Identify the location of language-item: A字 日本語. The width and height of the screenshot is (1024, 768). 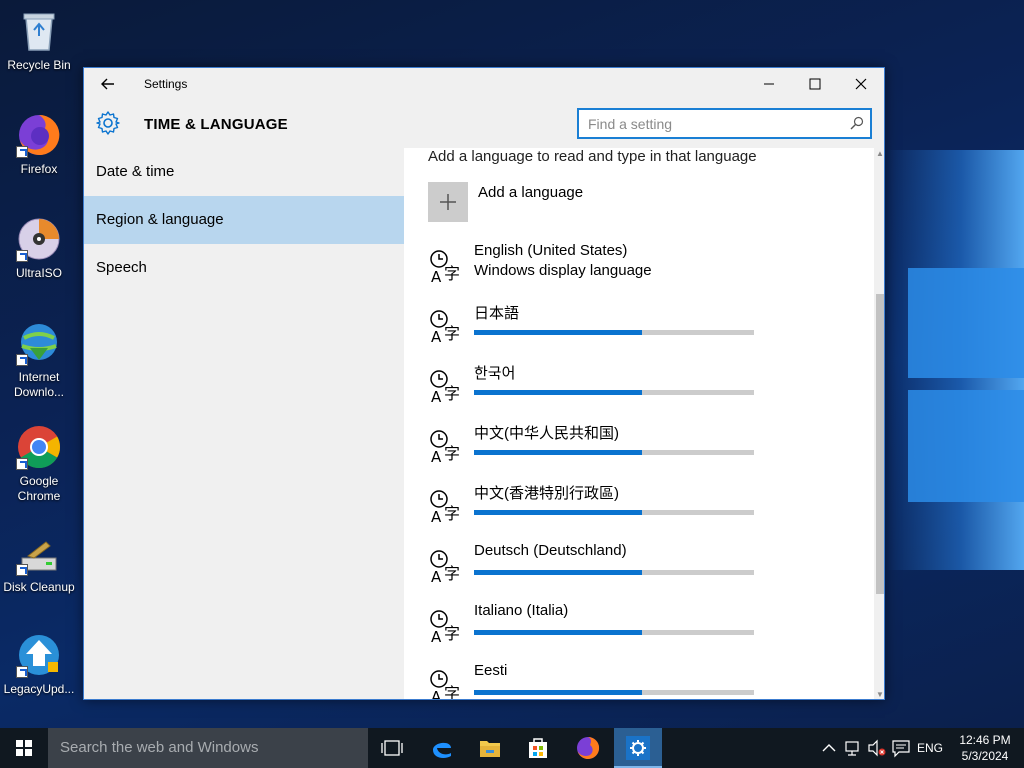
(638, 330).